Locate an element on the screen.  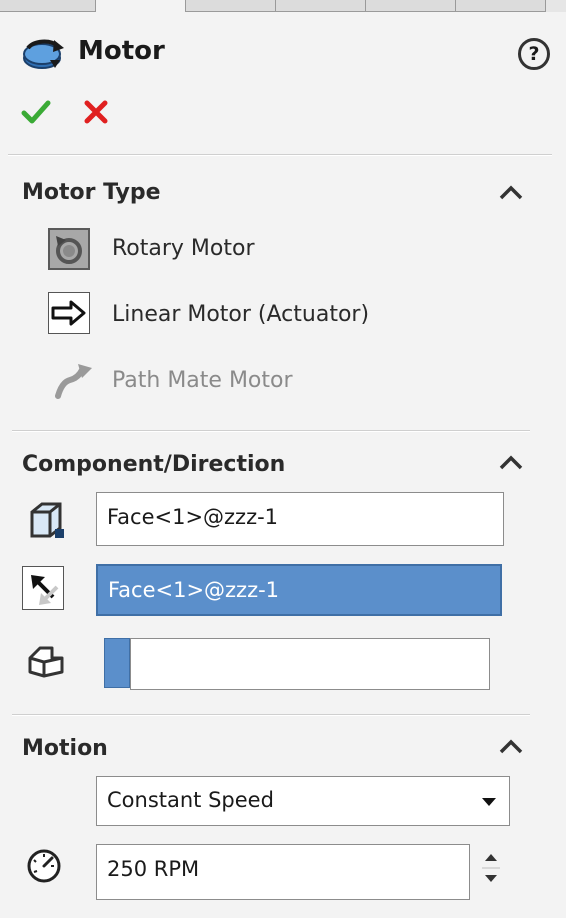
help-button: ? is located at coordinates (534, 54).